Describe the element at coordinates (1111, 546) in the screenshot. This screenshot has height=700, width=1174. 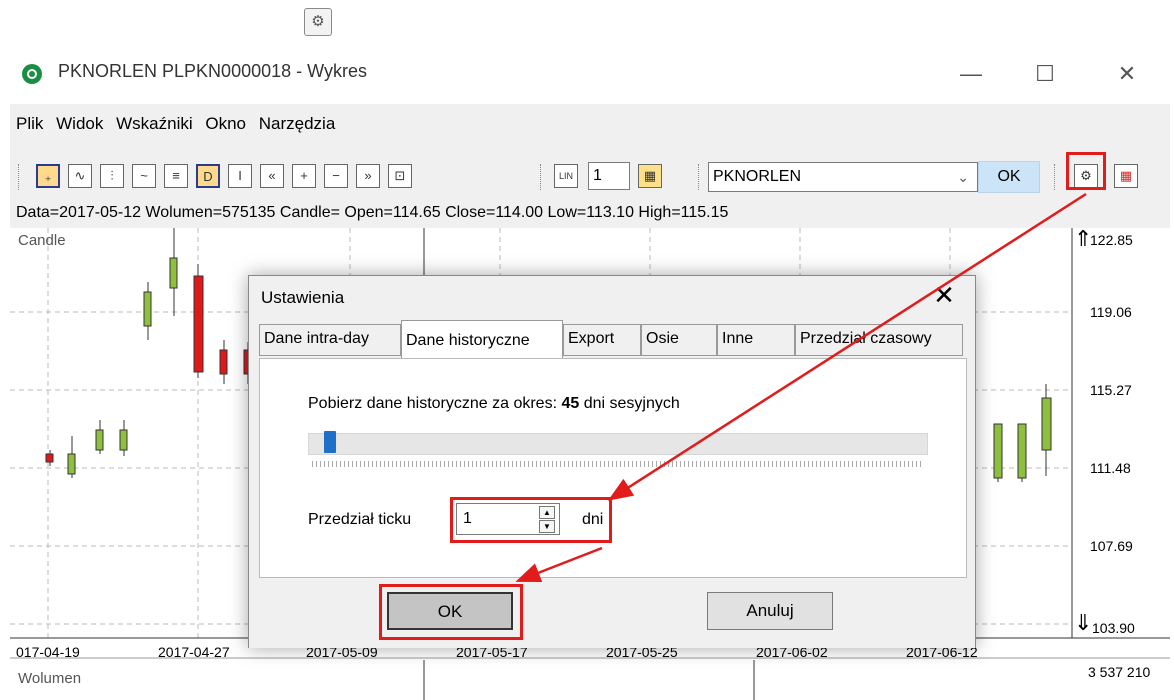
I see `y-tick-label: 107.69` at that location.